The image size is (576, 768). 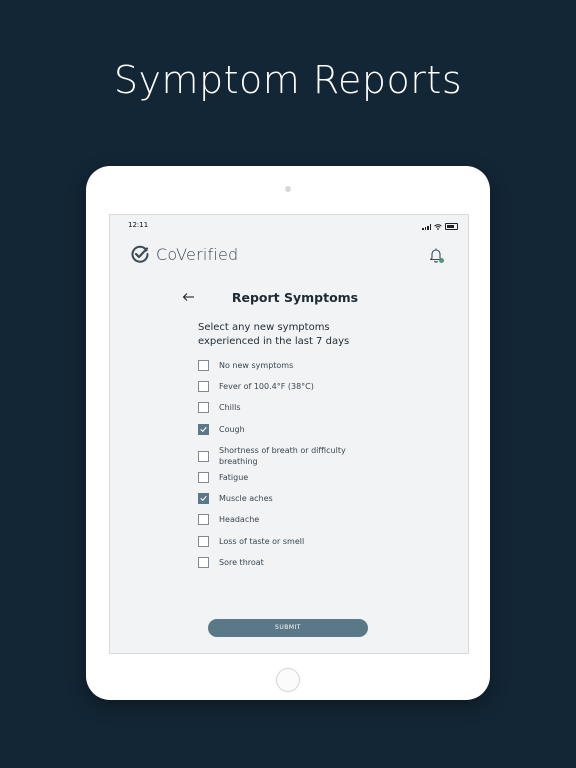 I want to click on page-title: Report Symptoms, so click(x=295, y=297).